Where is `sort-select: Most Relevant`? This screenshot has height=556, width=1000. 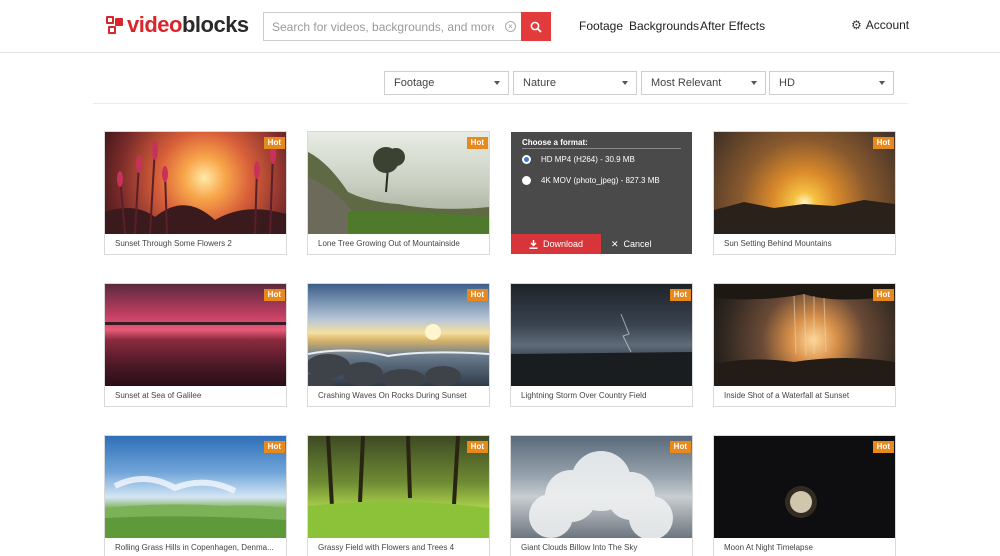
sort-select: Most Relevant is located at coordinates (703, 83).